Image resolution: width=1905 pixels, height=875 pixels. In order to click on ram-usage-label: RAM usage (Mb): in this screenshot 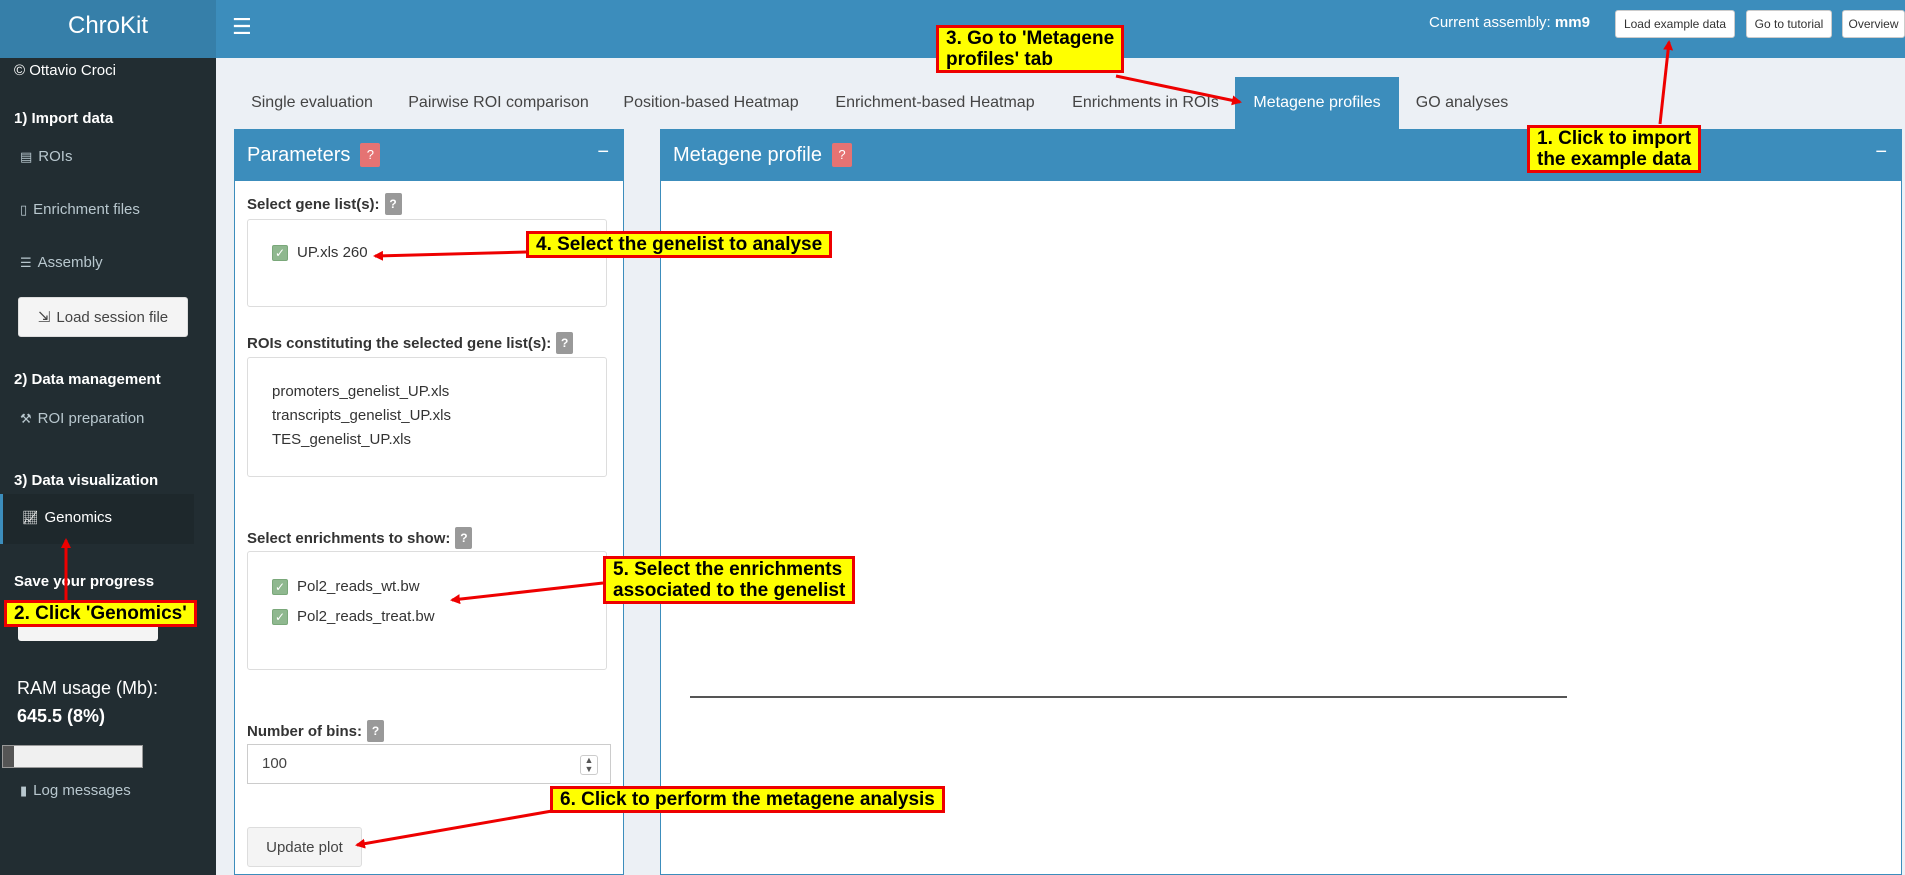, I will do `click(88, 688)`.